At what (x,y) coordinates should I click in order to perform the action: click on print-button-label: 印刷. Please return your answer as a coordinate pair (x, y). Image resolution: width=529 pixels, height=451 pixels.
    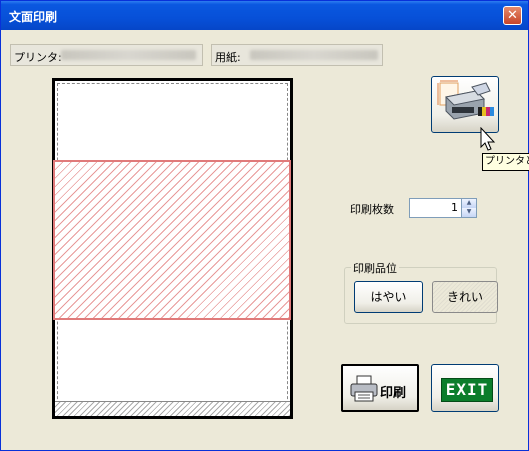
    Looking at the image, I should click on (393, 393).